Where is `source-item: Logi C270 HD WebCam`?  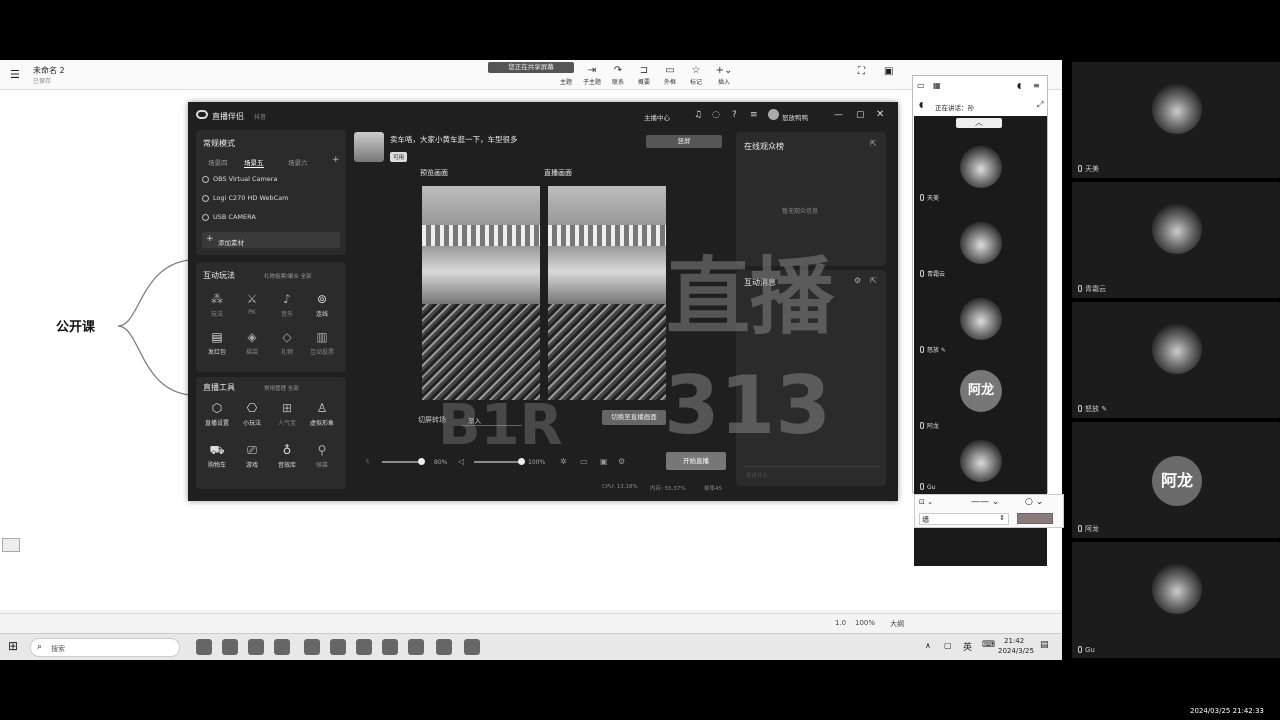 source-item: Logi C270 HD WebCam is located at coordinates (245, 198).